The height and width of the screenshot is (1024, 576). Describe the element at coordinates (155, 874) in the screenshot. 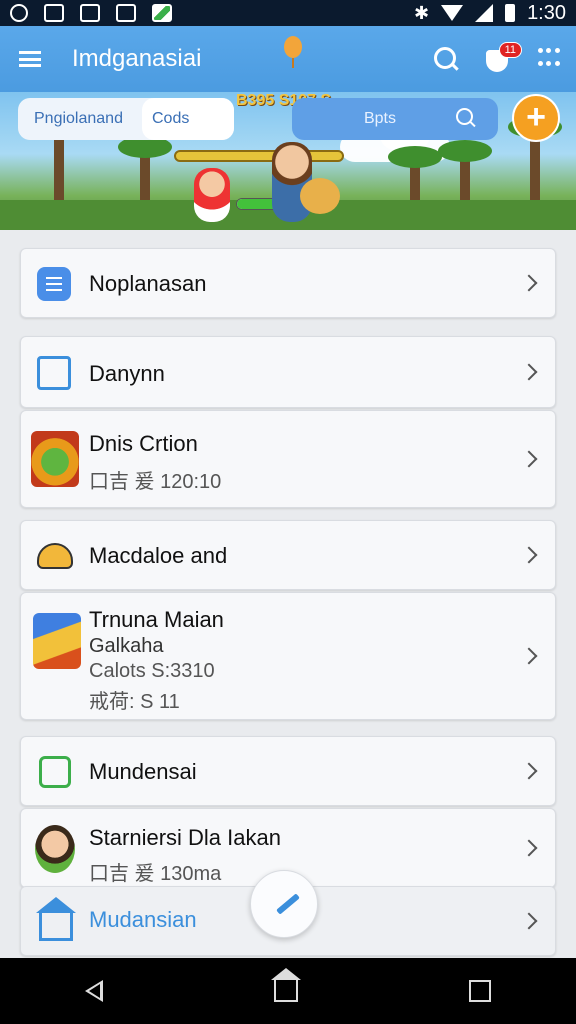

I see `list-item-subtitle: 口吉 爰 130ma` at that location.